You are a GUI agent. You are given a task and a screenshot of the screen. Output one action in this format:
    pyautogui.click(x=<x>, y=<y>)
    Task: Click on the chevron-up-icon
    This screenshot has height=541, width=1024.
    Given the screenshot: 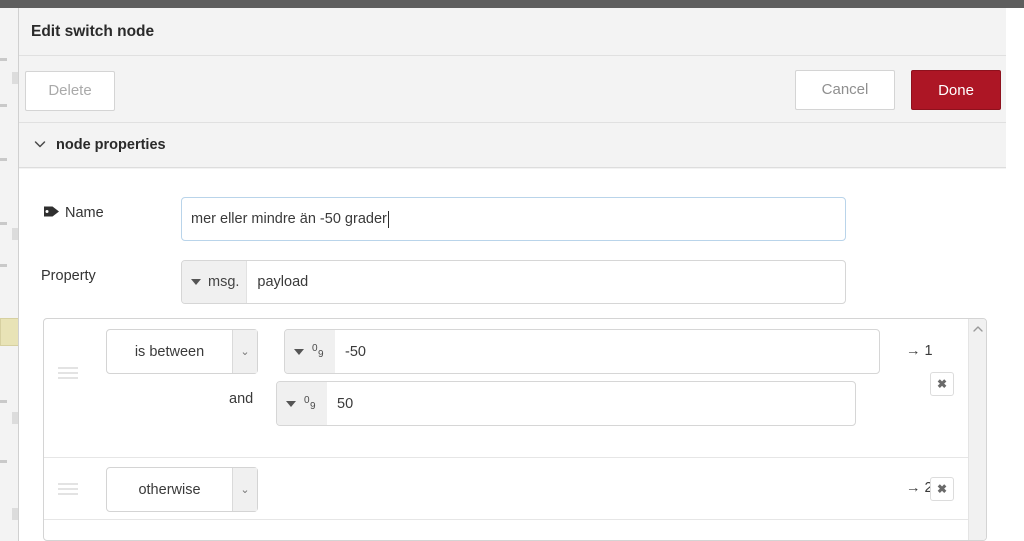 What is the action you would take?
    pyautogui.click(x=978, y=329)
    